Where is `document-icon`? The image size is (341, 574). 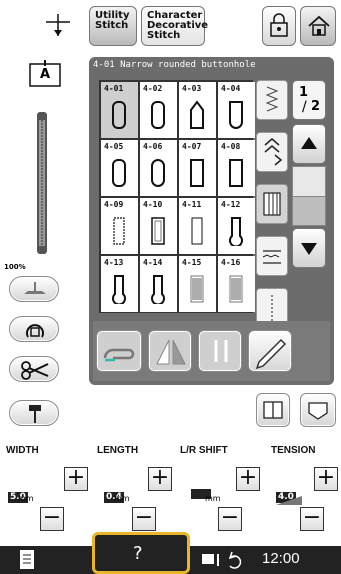 document-icon is located at coordinates (27, 559).